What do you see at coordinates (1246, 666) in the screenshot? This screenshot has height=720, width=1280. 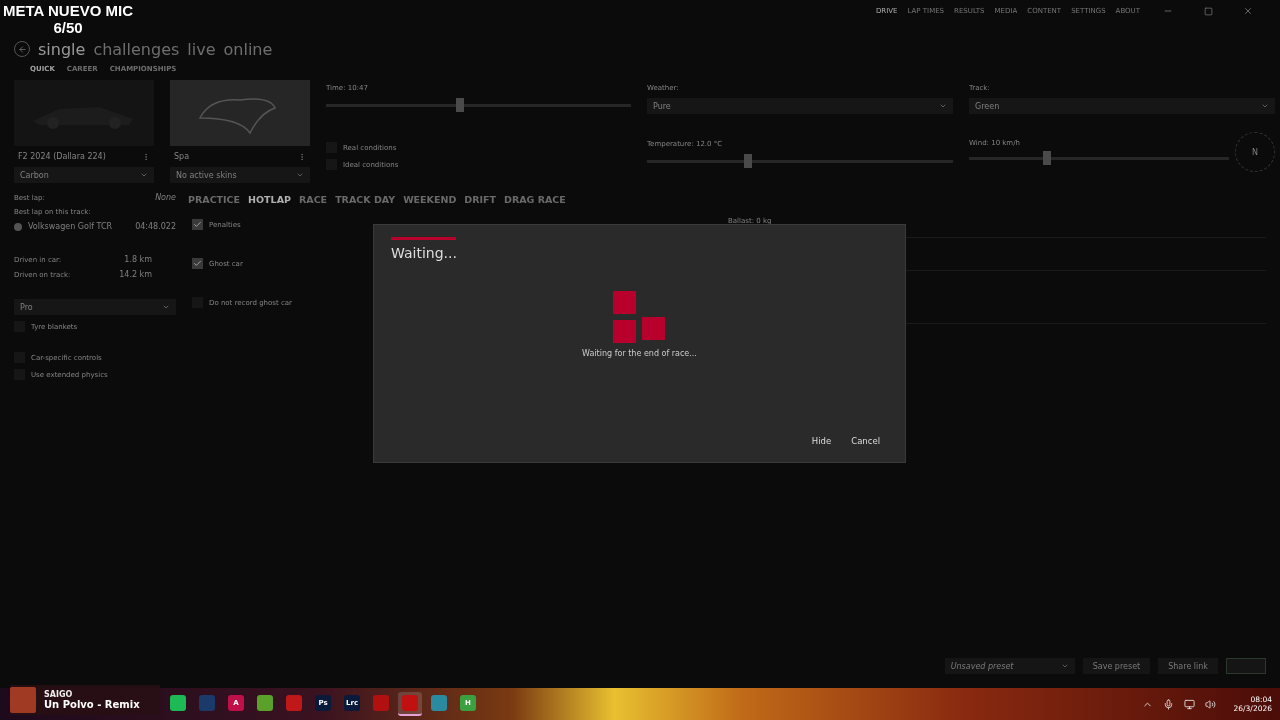 I see `start-button` at bounding box center [1246, 666].